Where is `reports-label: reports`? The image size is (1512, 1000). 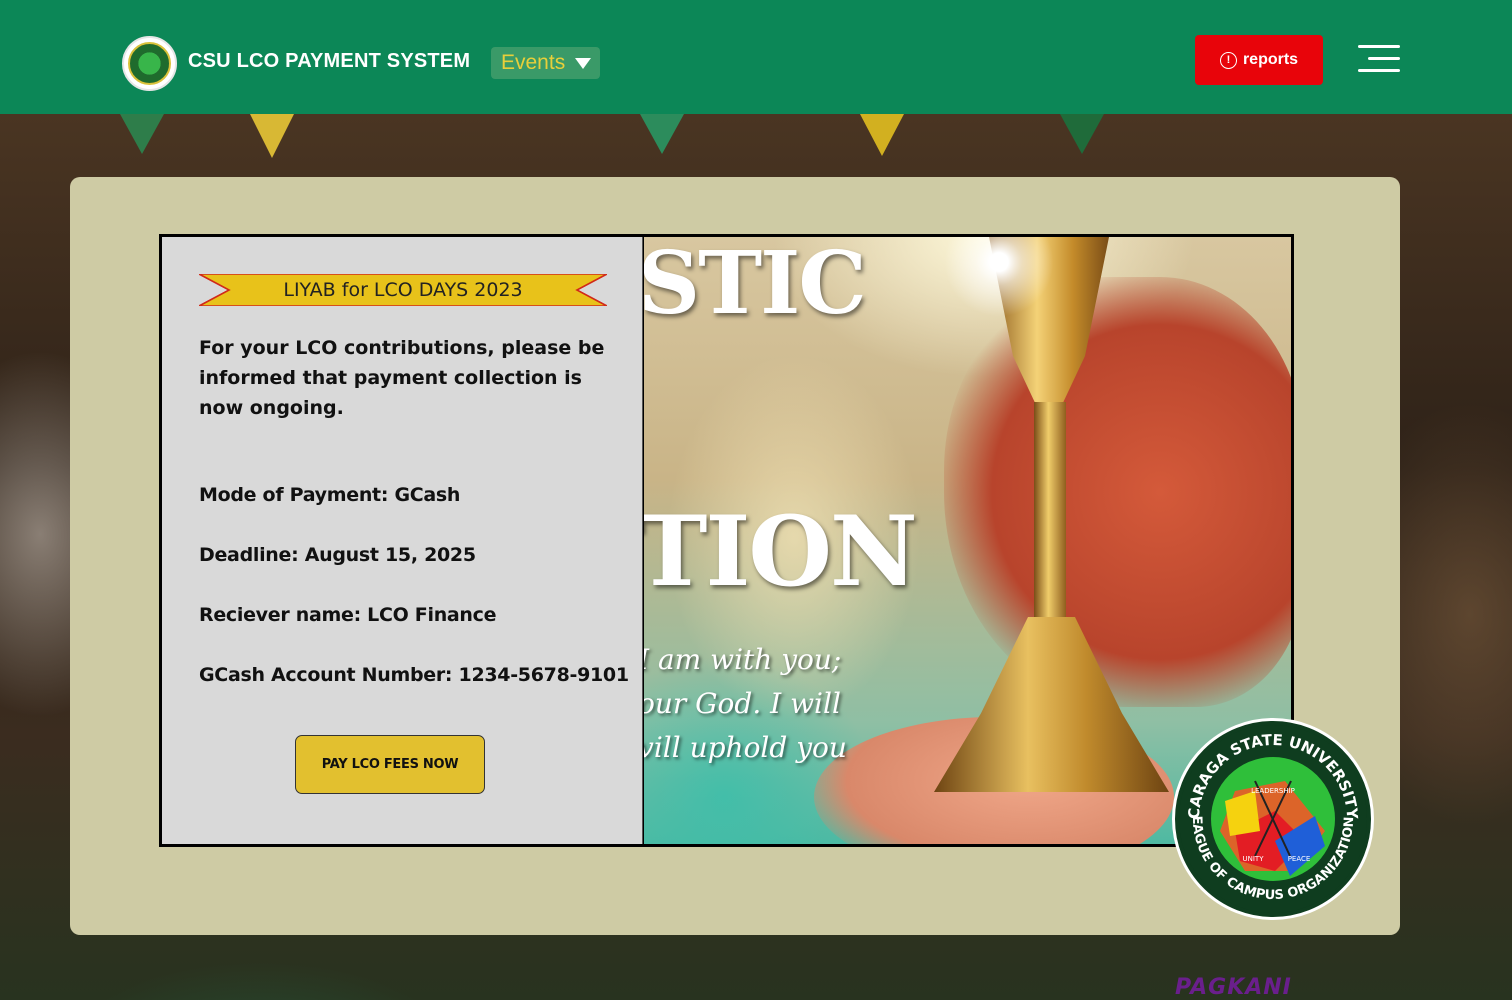 reports-label: reports is located at coordinates (1270, 59).